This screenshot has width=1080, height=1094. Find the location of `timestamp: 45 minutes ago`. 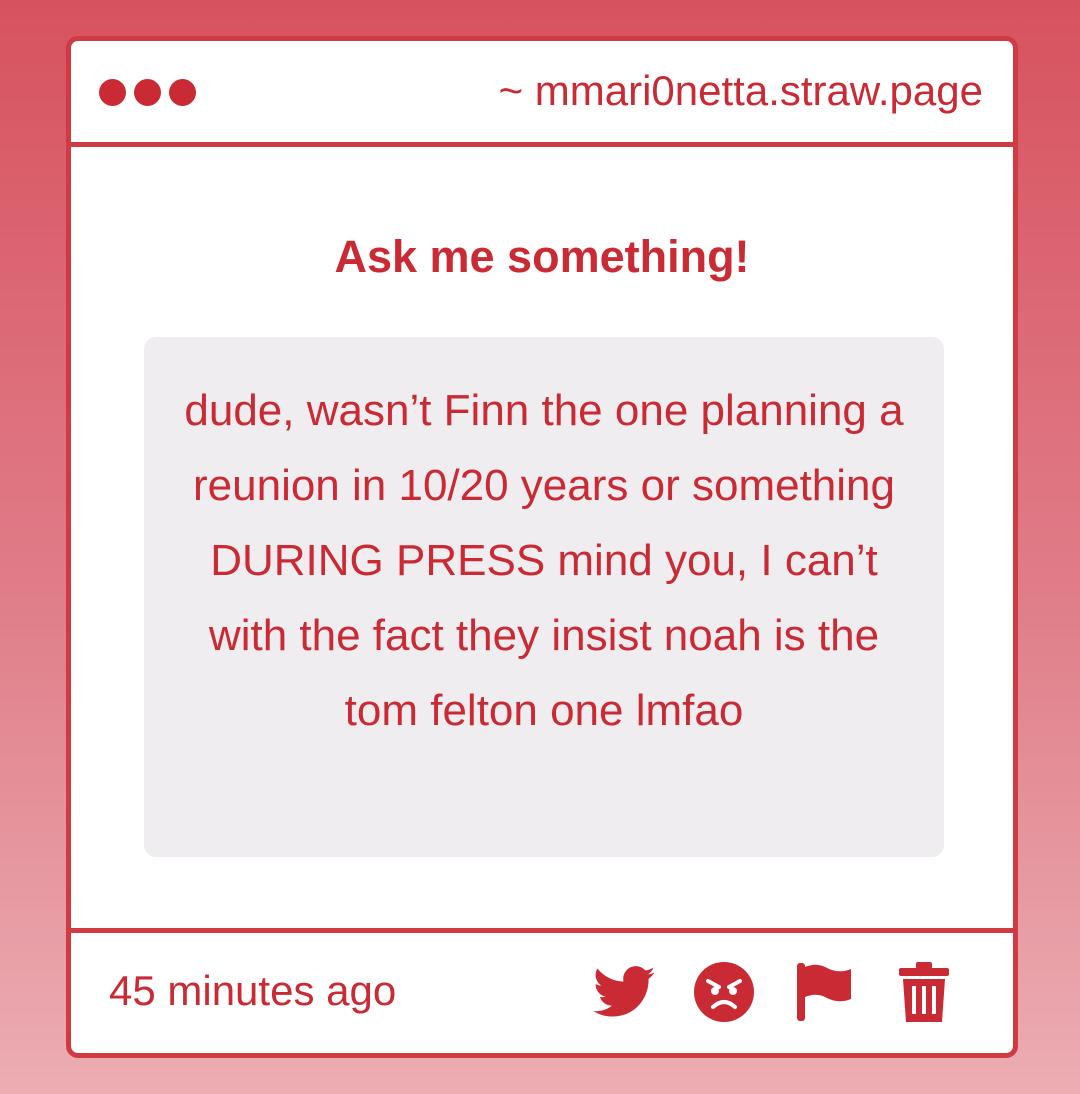

timestamp: 45 minutes ago is located at coordinates (253, 990).